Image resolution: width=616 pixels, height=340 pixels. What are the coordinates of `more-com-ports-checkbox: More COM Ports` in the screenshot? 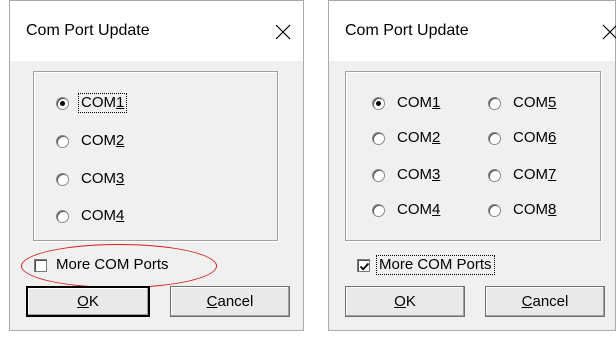 It's located at (426, 265).